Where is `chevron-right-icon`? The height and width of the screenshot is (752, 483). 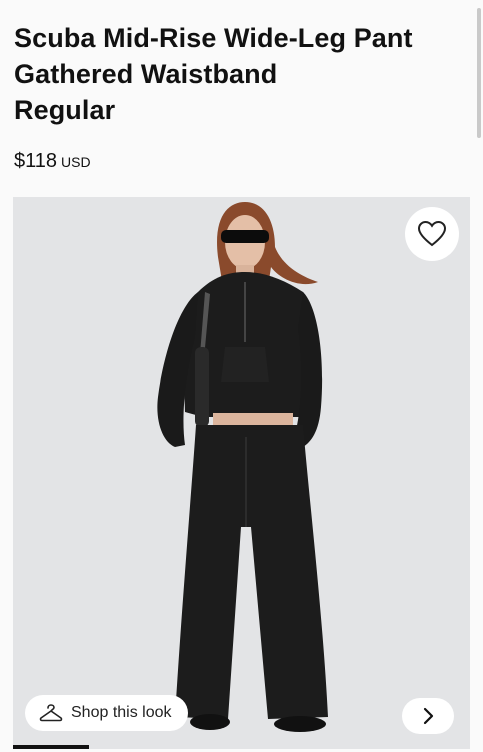 chevron-right-icon is located at coordinates (428, 716).